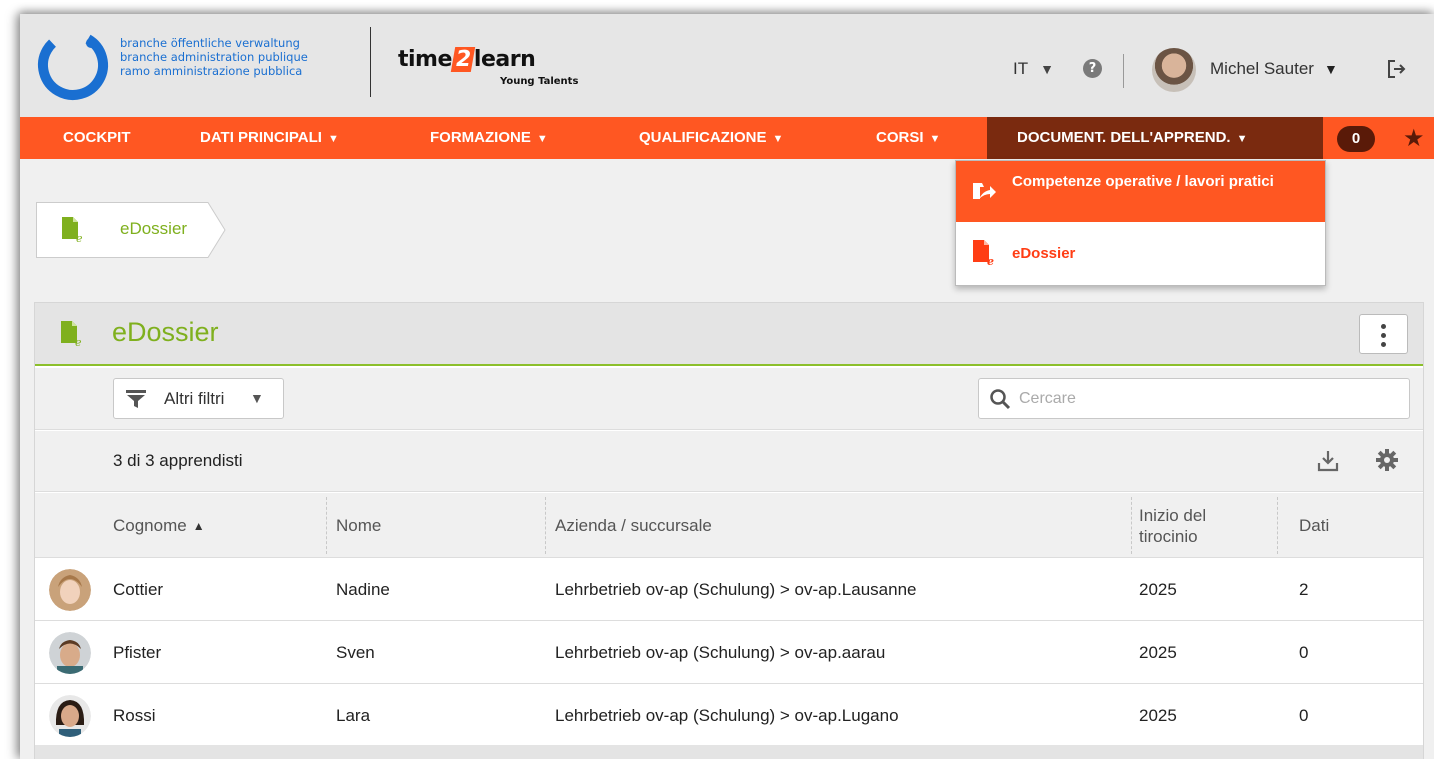  What do you see at coordinates (729, 334) in the screenshot?
I see `panel-header: e eDossier` at bounding box center [729, 334].